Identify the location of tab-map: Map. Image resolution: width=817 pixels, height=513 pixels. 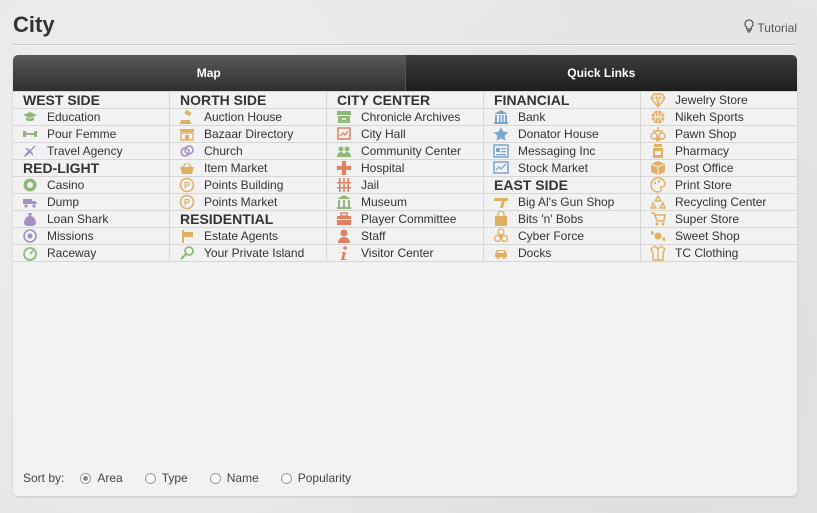
(209, 73).